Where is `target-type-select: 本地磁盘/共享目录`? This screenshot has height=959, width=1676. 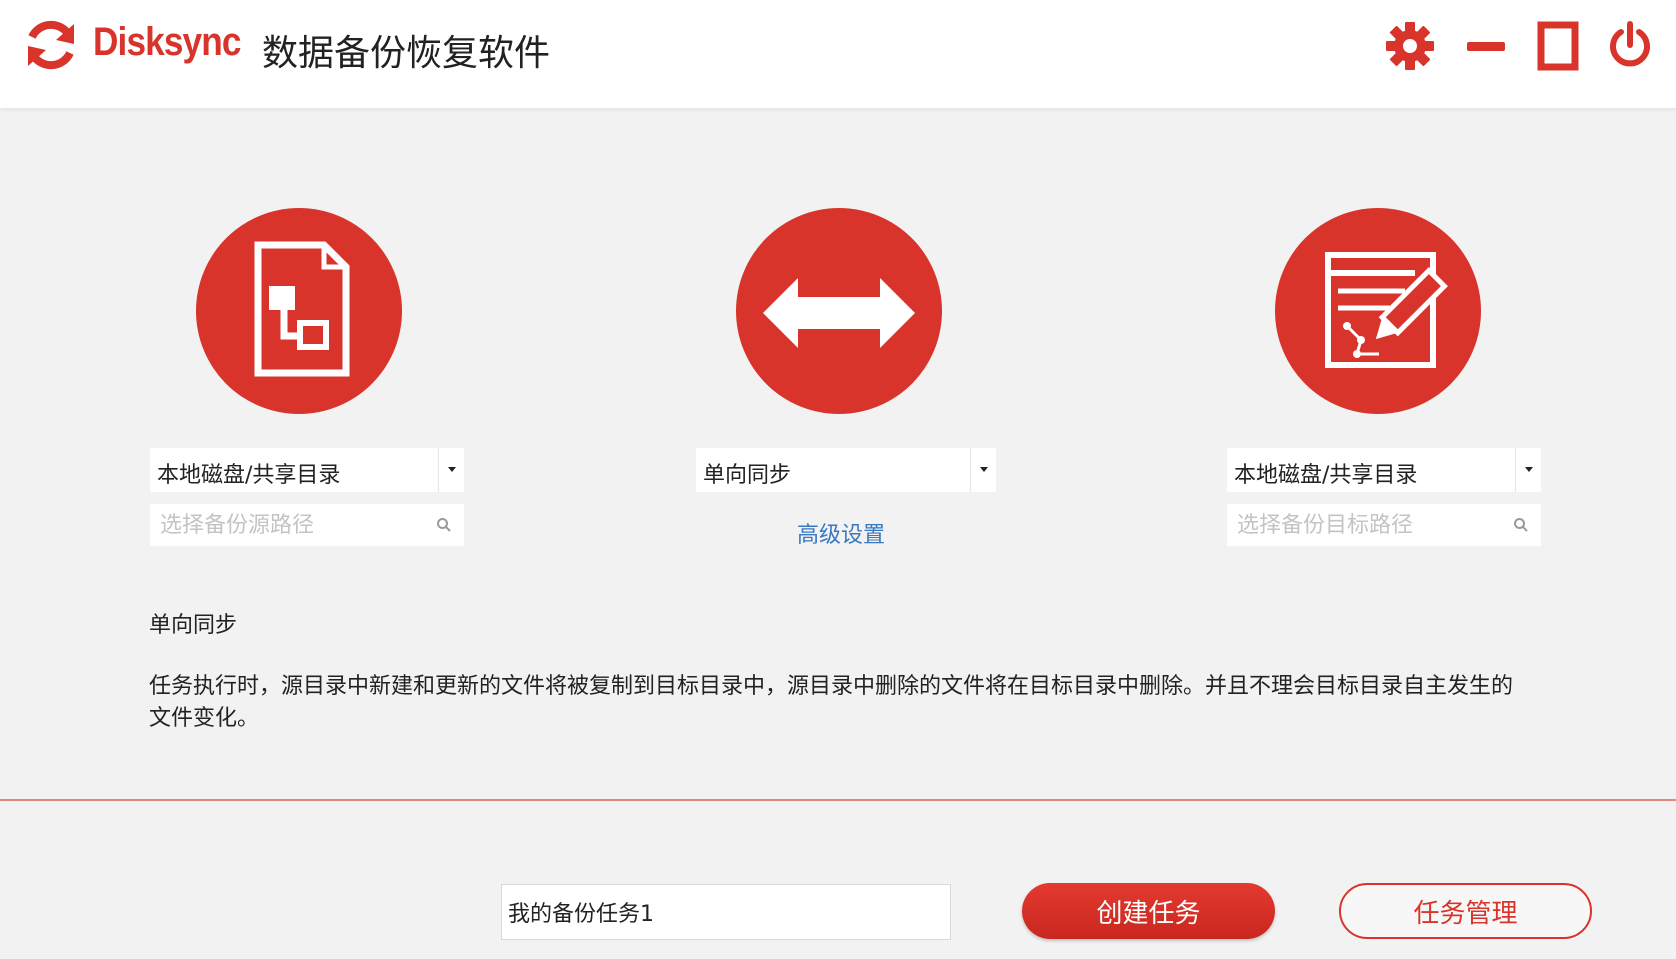
target-type-select: 本地磁盘/共享目录 is located at coordinates (1384, 470).